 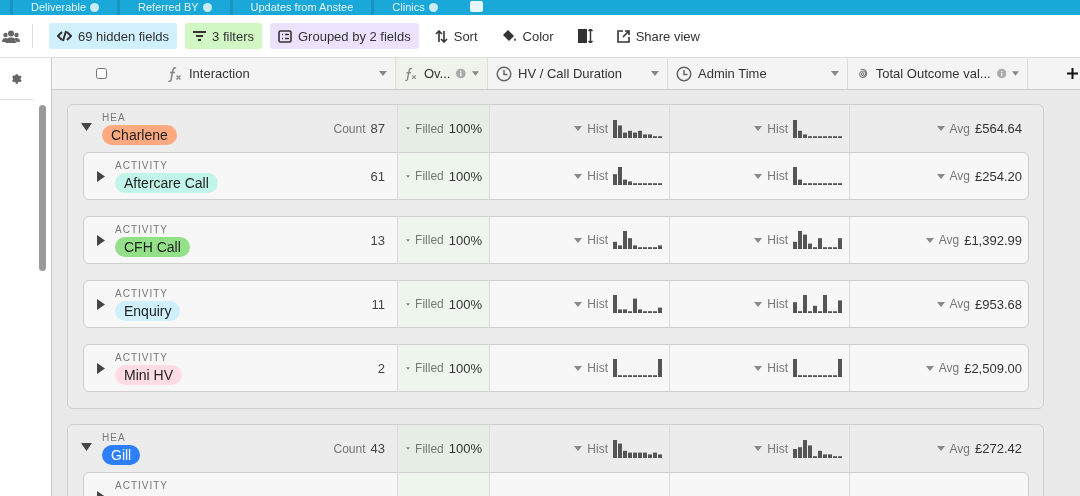 I want to click on group-value-tag: Gill, so click(x=121, y=455).